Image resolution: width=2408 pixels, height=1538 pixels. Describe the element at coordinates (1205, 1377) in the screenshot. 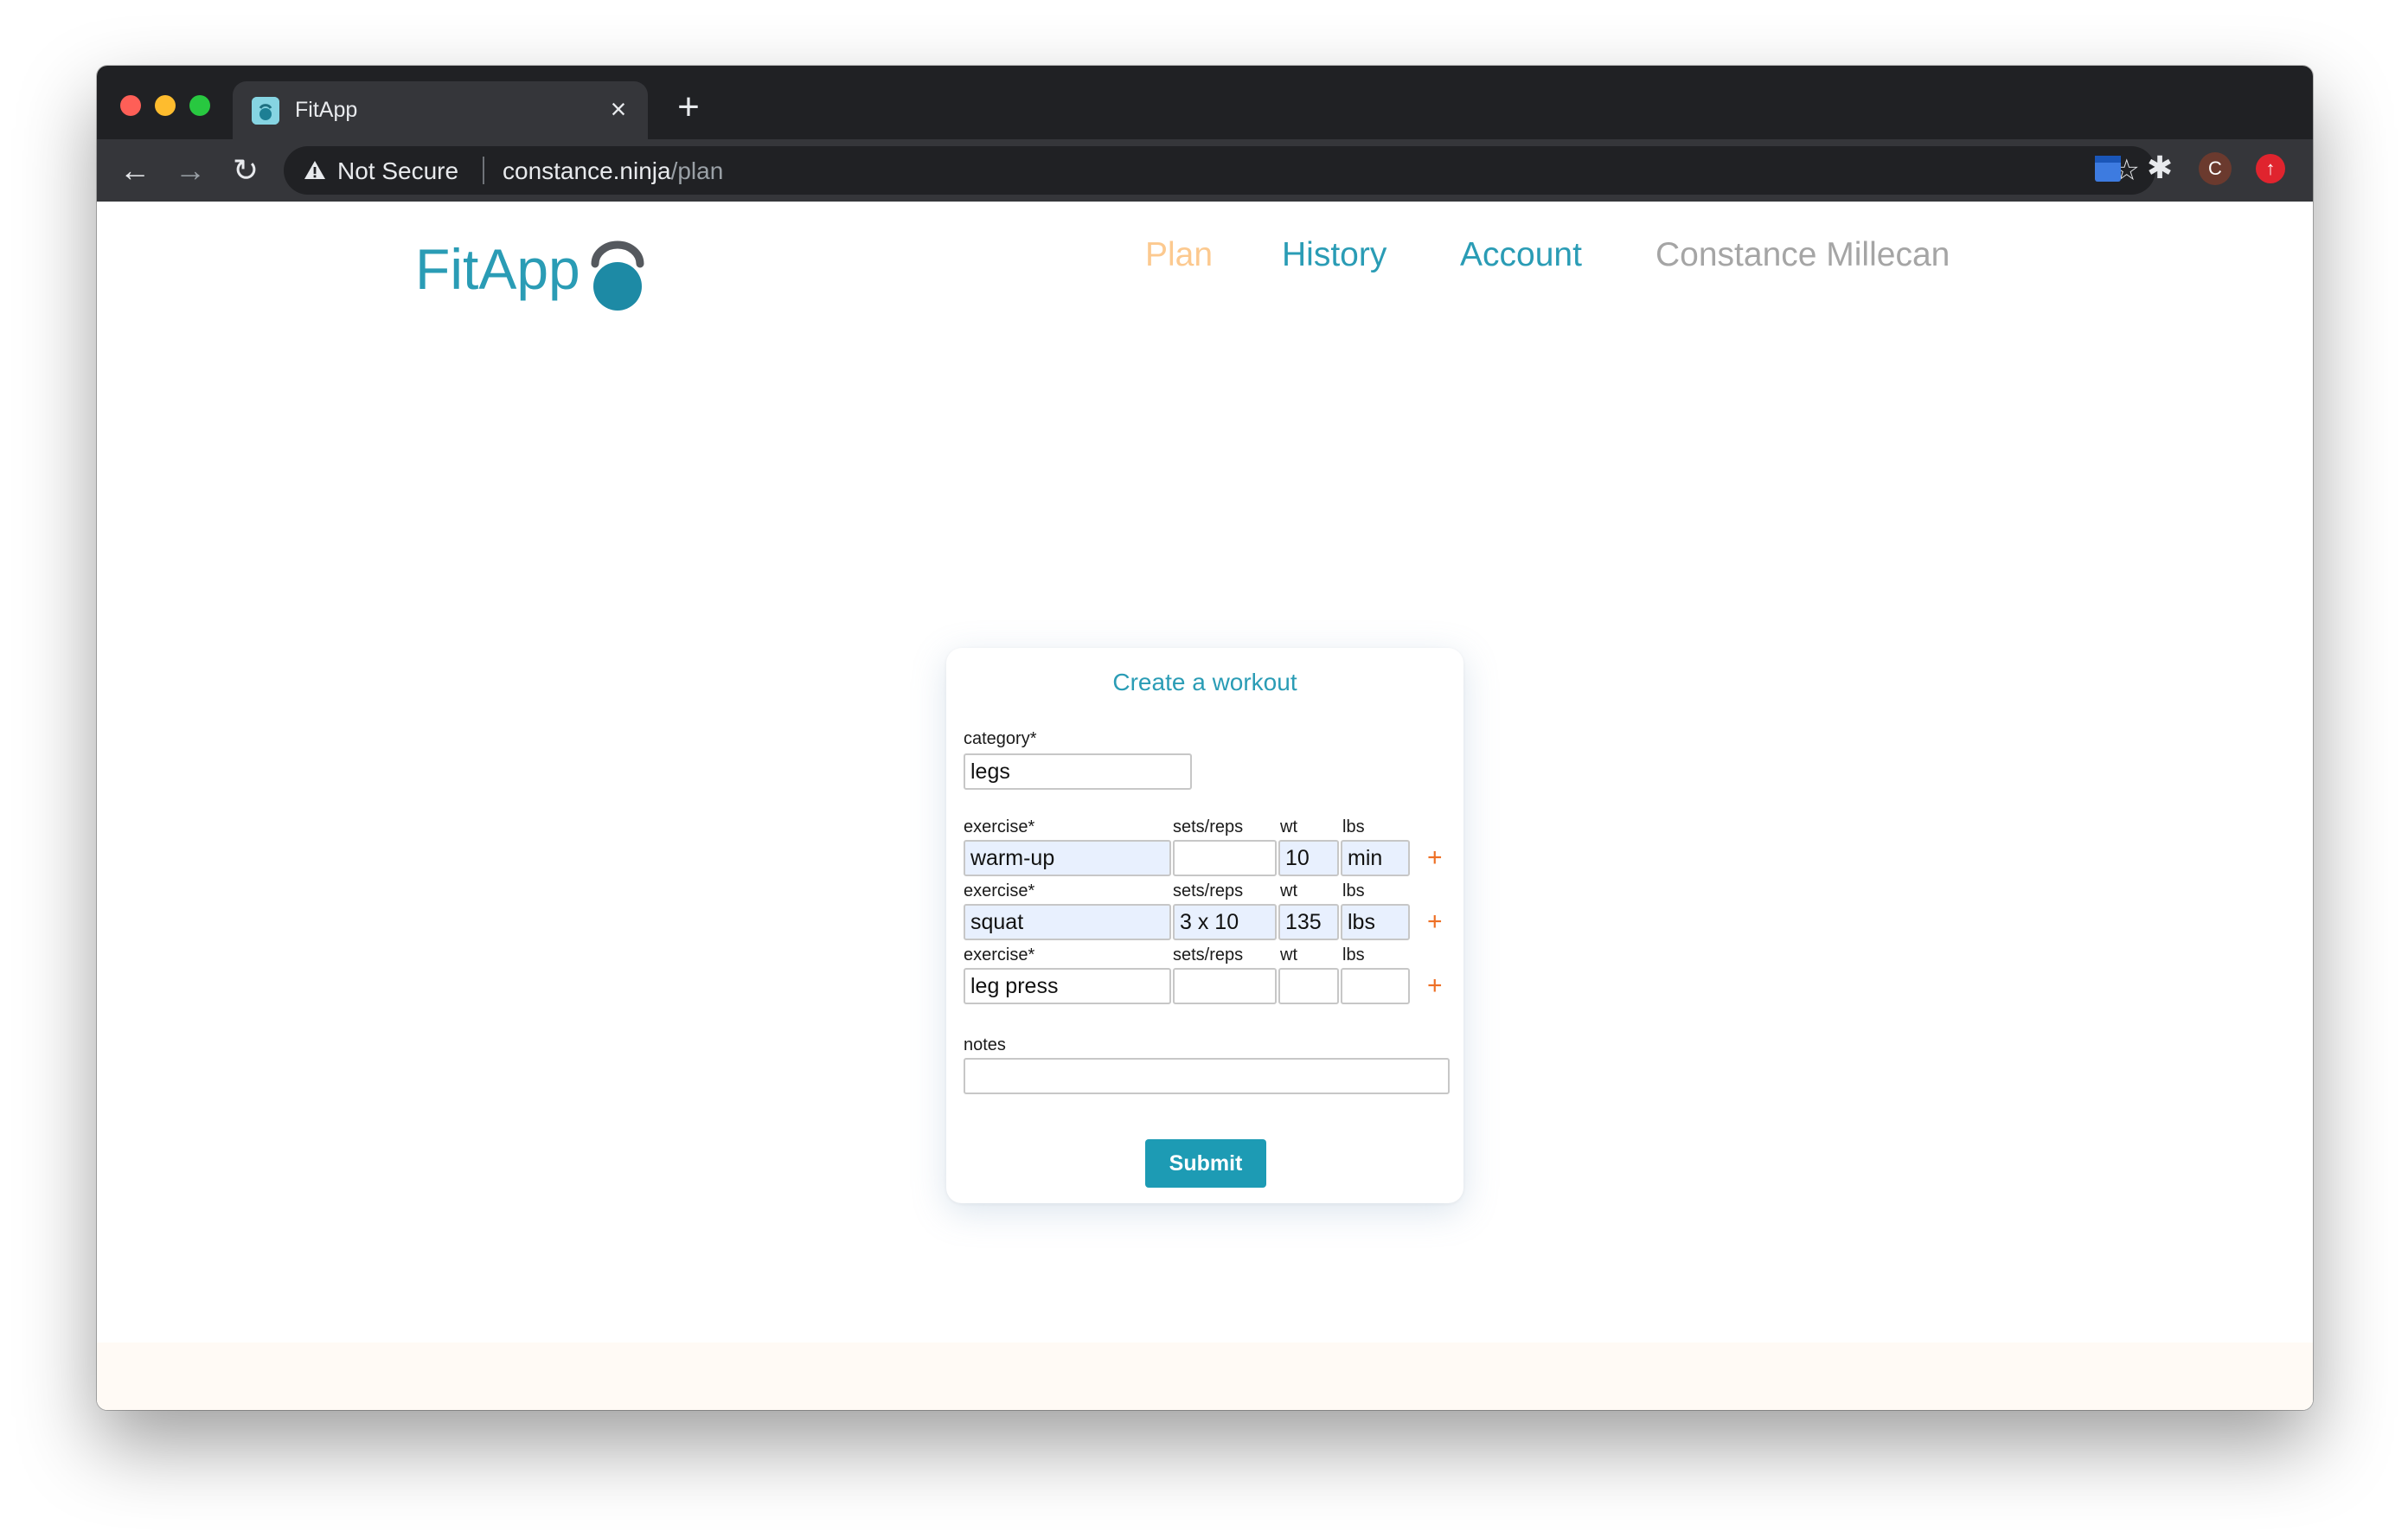

I see `page-footer` at that location.